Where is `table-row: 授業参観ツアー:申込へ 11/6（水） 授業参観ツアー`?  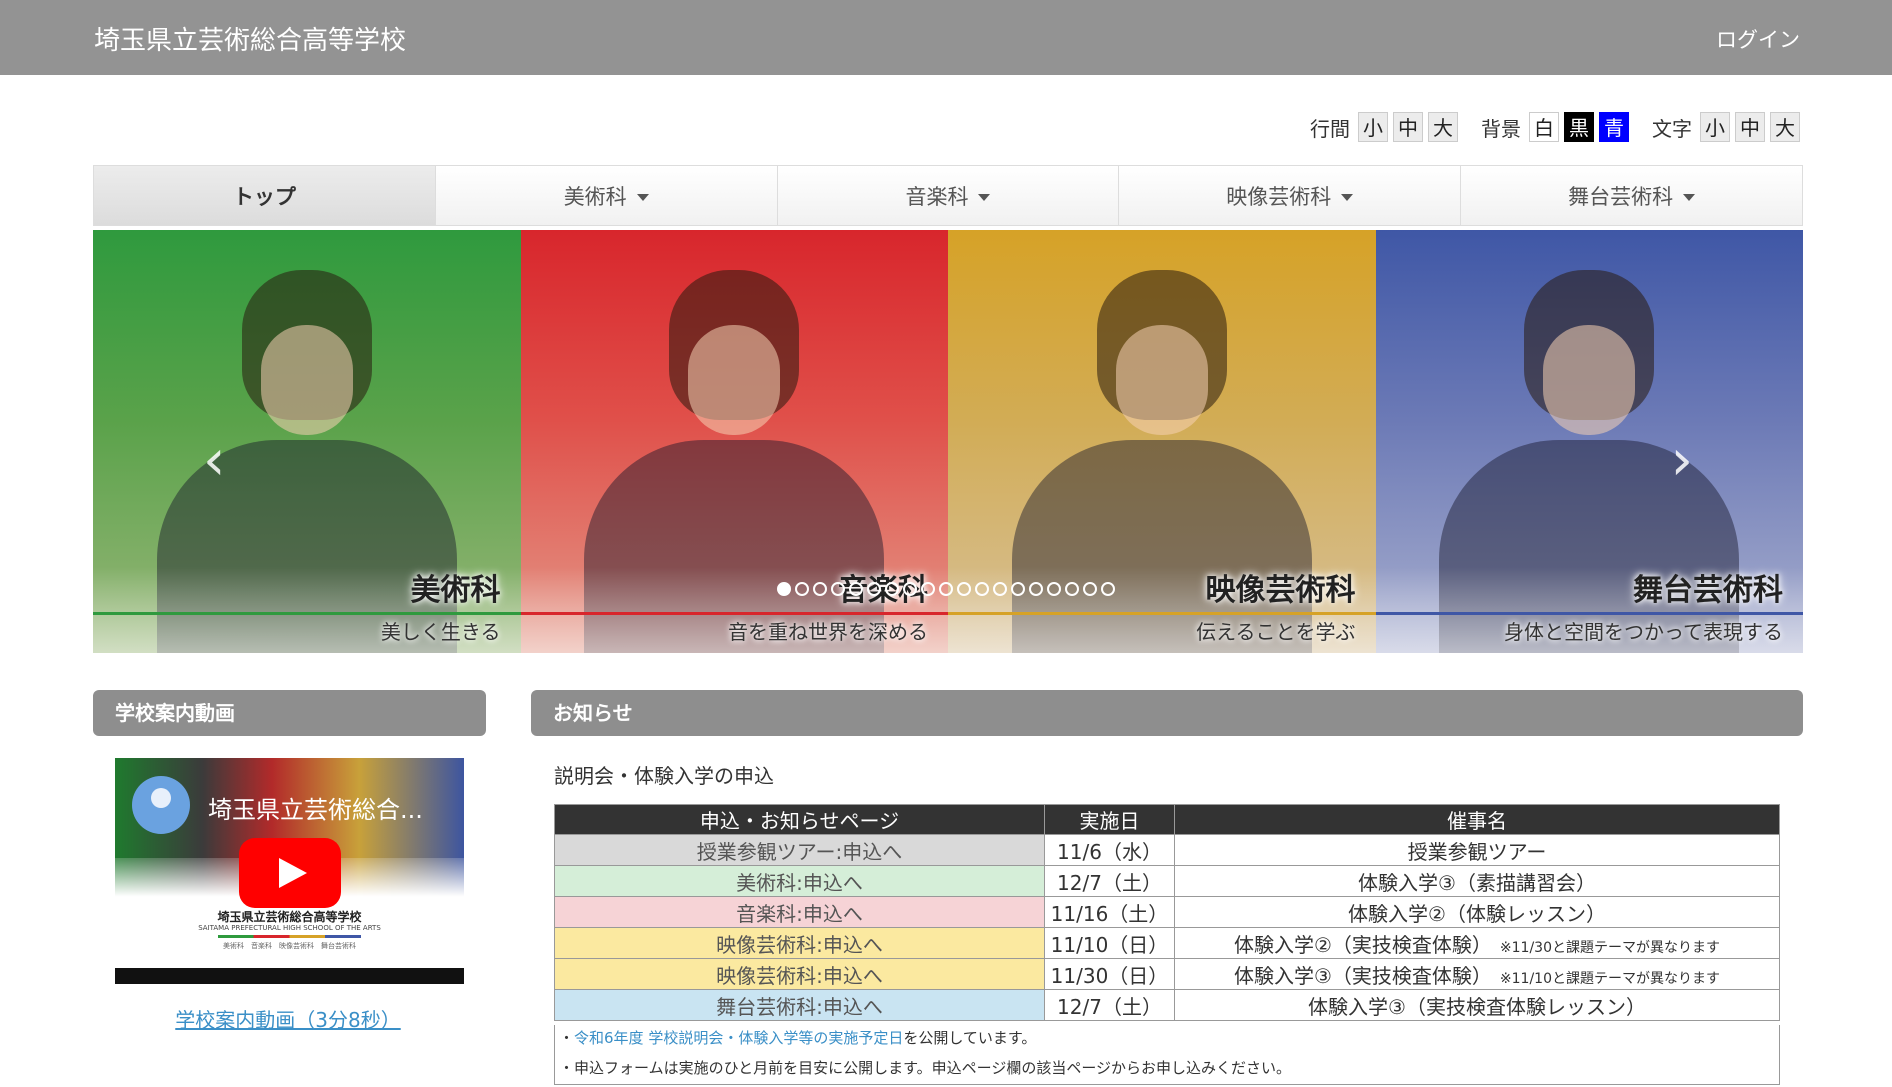
table-row: 授業参観ツアー:申込へ 11/6（水） 授業参観ツアー is located at coordinates (1167, 850).